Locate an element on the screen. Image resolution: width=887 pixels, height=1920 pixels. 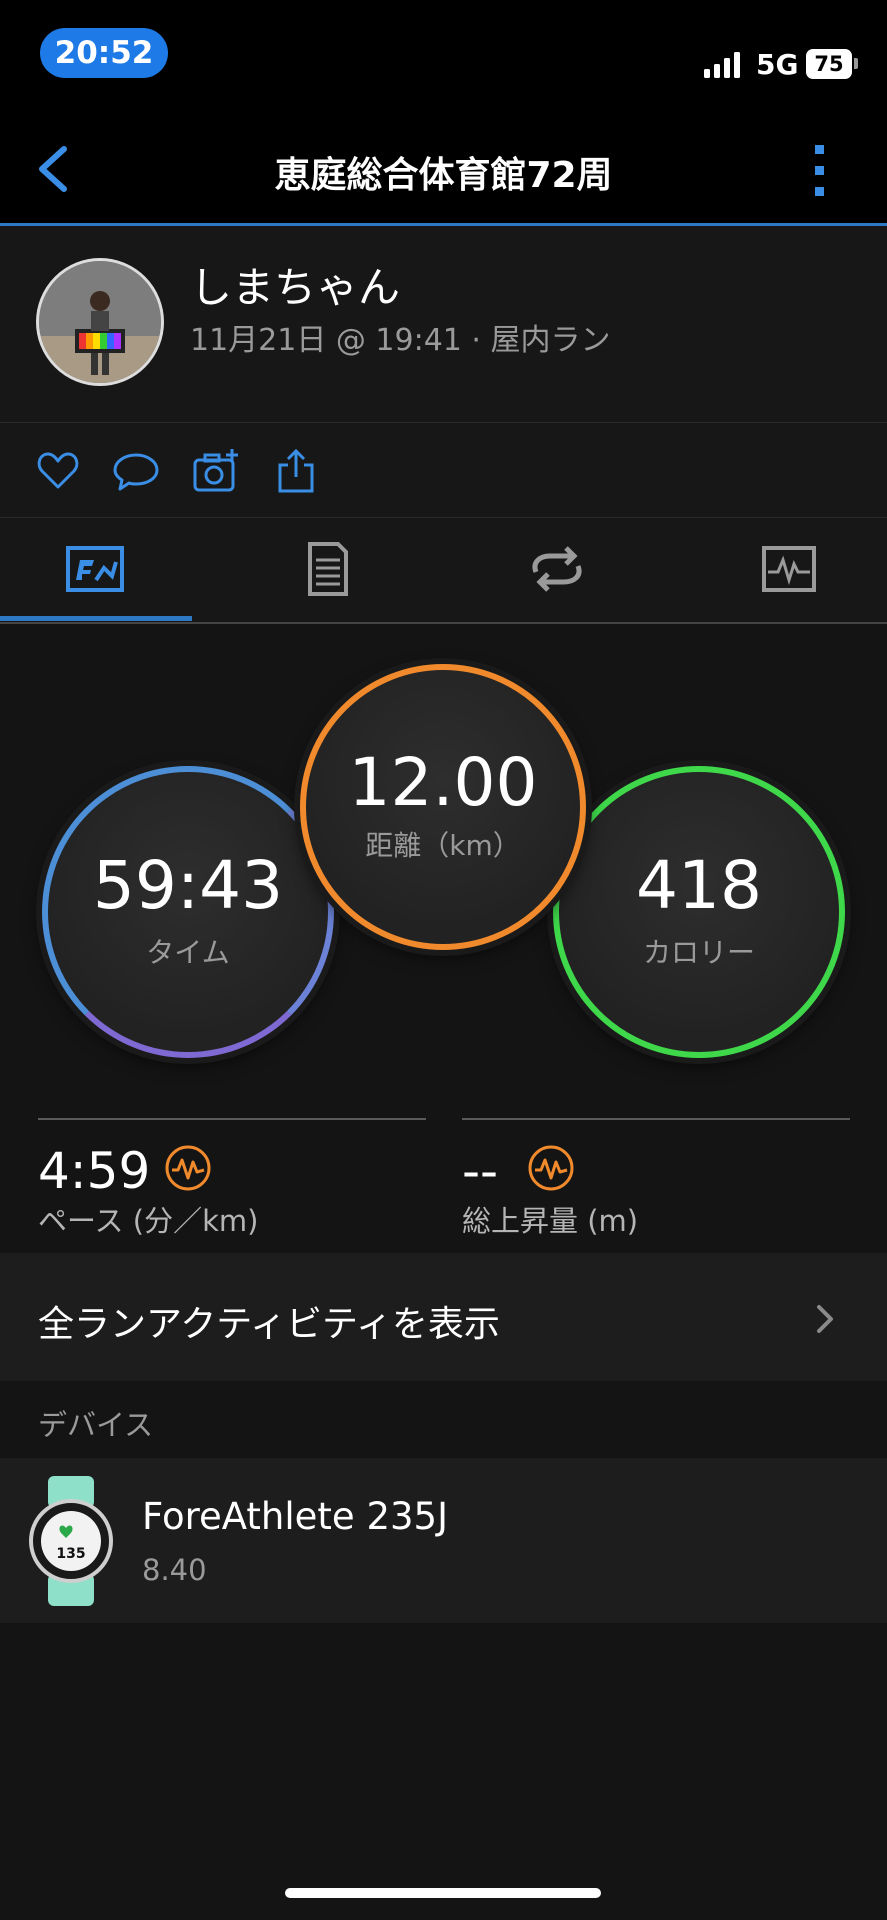
device-name: ForeAthlete 235J is located at coordinates (295, 1516).